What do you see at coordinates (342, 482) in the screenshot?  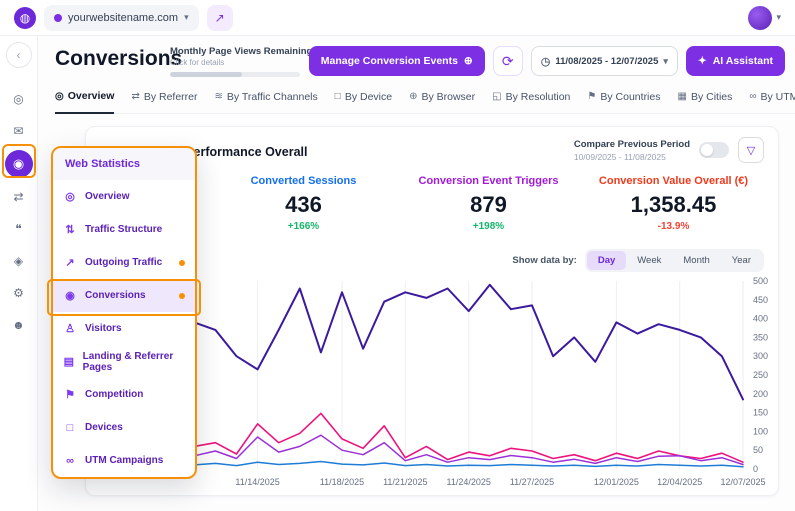 I see `svg-text: 11/18/2025` at bounding box center [342, 482].